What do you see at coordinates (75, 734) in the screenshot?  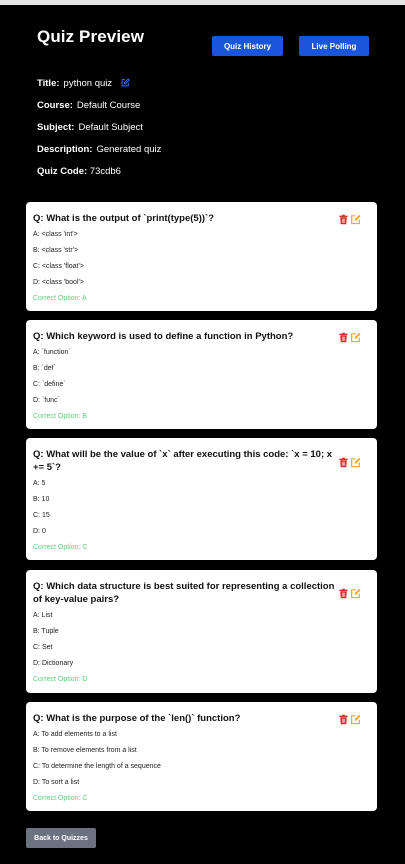 I see `option-a: A: To add elements to a list` at bounding box center [75, 734].